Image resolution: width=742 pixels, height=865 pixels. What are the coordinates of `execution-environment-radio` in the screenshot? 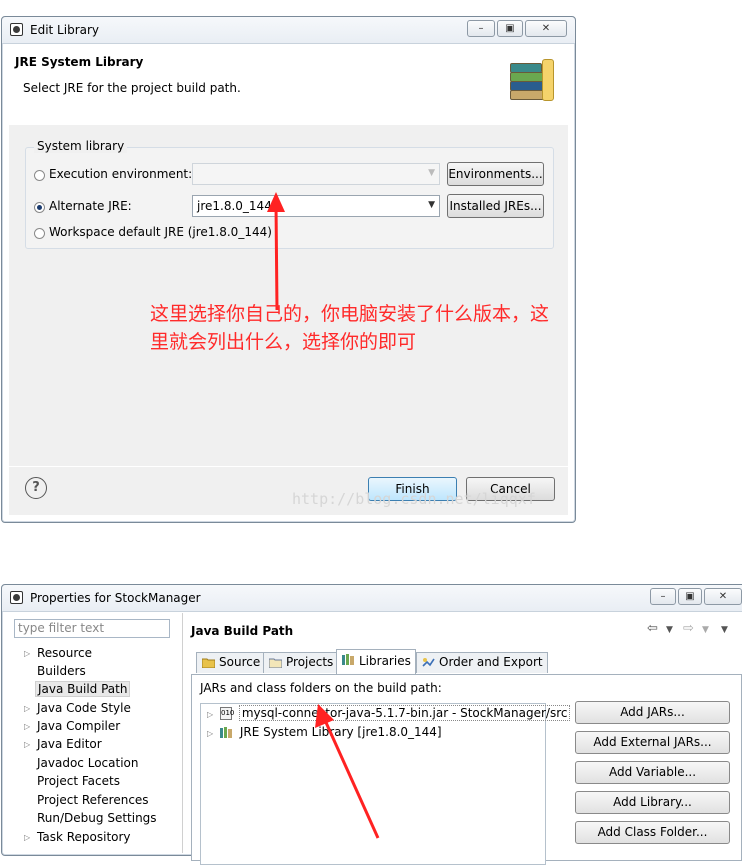 It's located at (39, 175).